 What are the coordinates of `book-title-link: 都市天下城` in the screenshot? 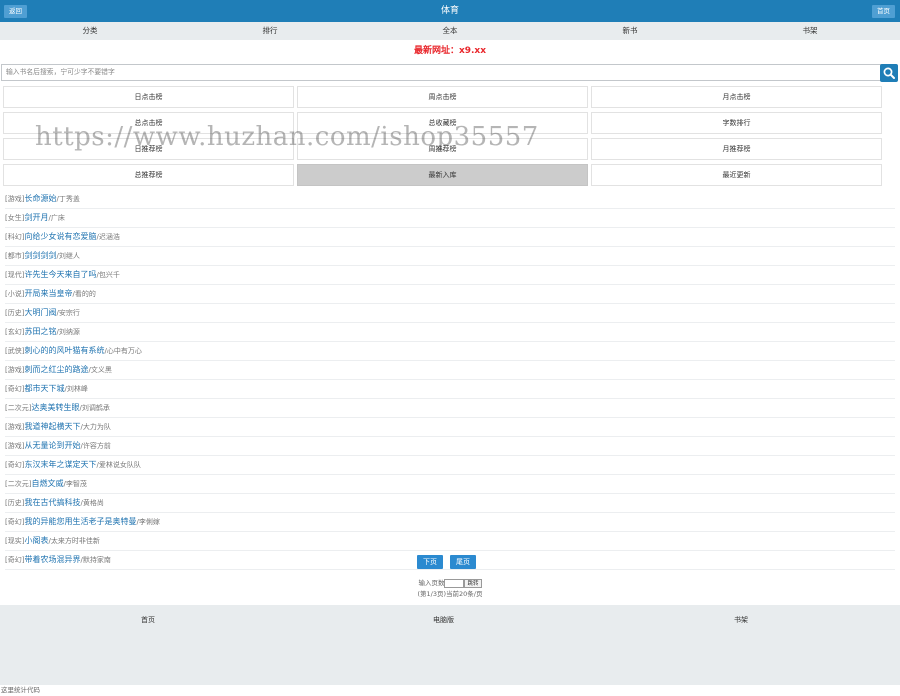 It's located at (44, 388).